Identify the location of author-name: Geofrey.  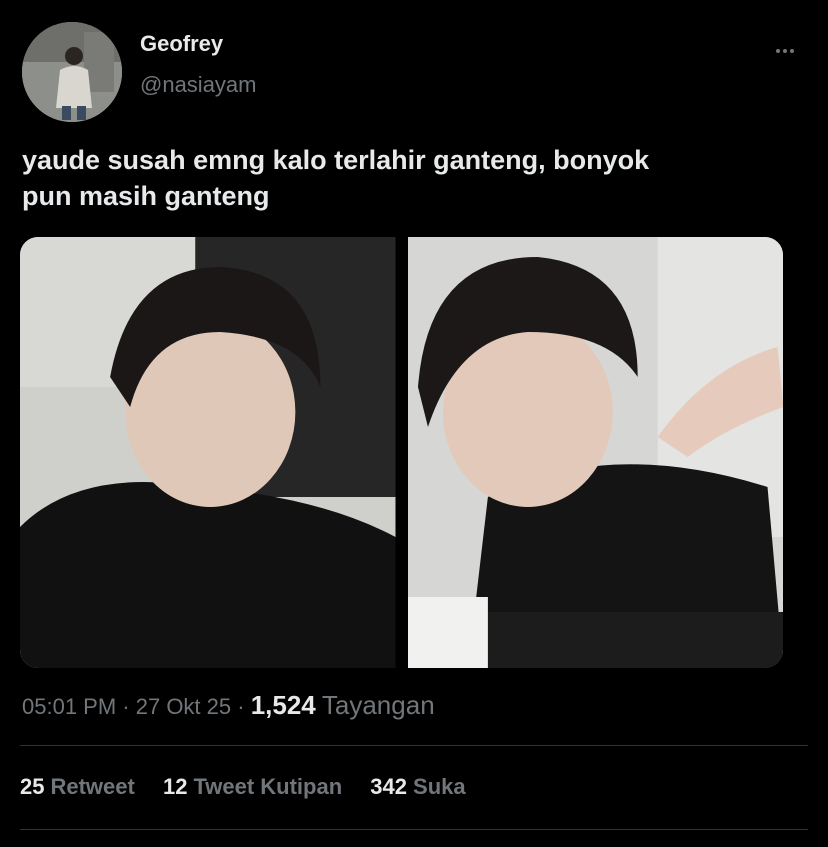
(181, 44).